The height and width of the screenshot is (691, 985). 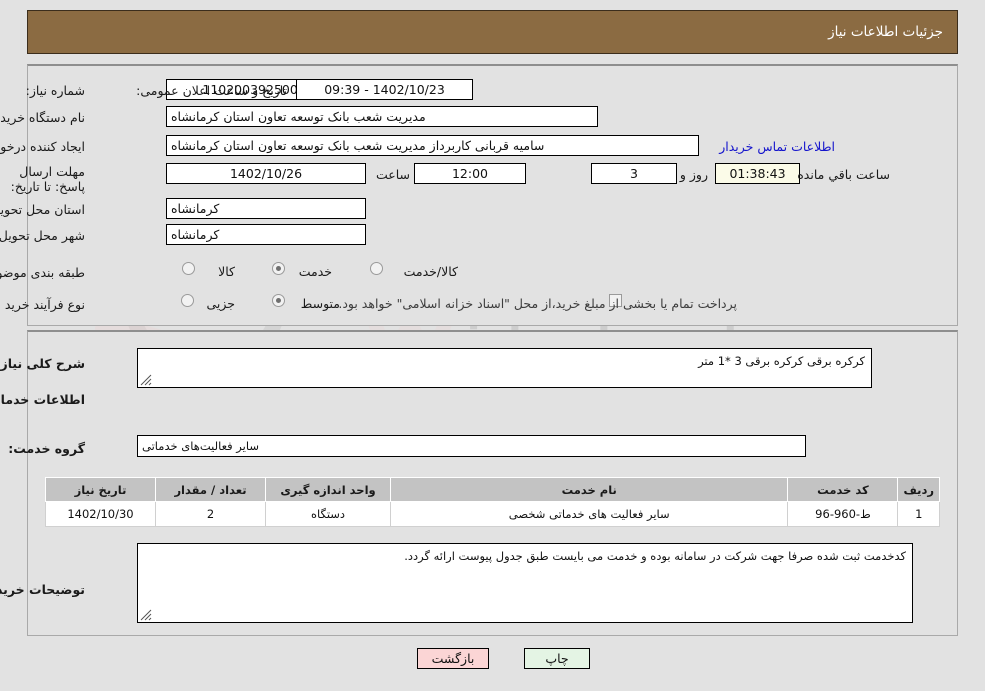 I want to click on print-button: چاپ, so click(x=557, y=658).